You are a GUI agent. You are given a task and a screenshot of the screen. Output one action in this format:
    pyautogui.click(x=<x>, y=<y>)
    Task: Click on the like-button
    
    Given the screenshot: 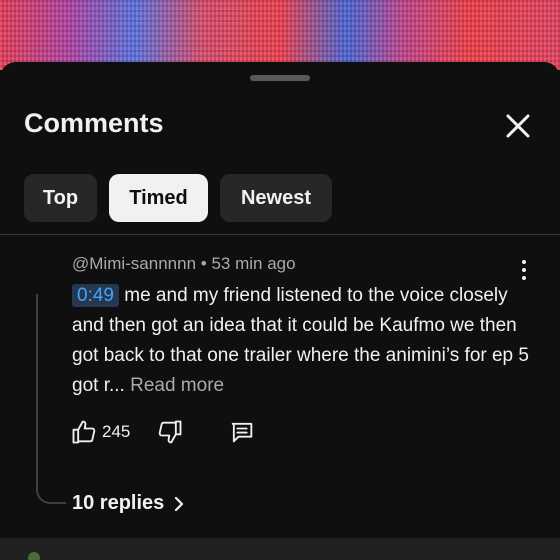 What is the action you would take?
    pyautogui.click(x=84, y=434)
    